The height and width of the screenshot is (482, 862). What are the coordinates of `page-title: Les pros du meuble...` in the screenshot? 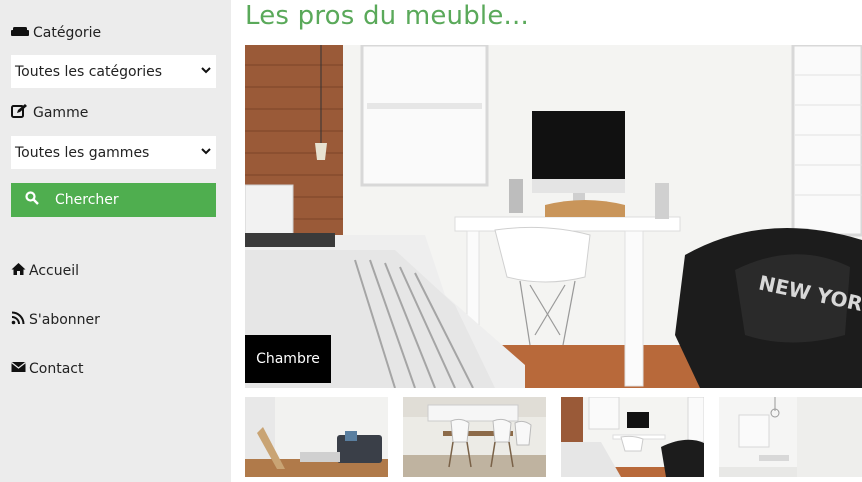 It's located at (387, 16).